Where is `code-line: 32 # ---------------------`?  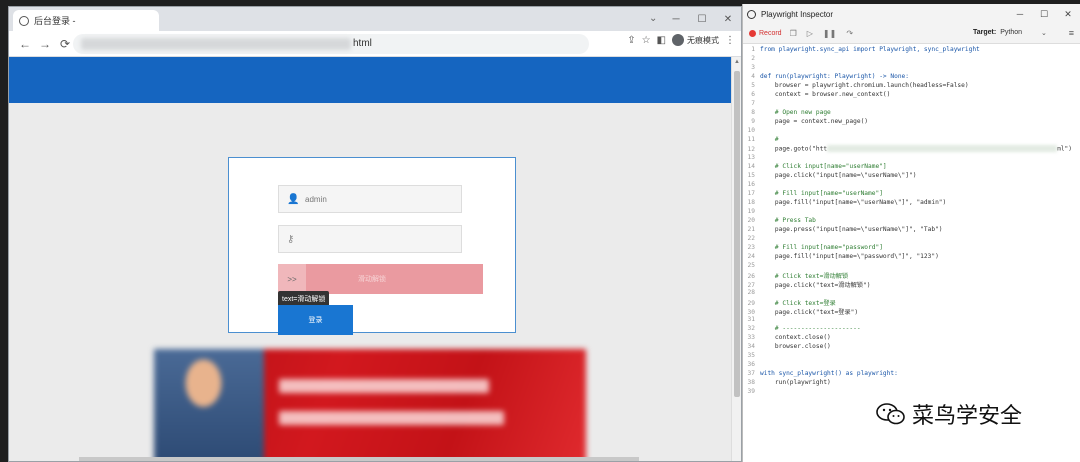
code-line: 32 # --------------------- is located at coordinates (911, 329).